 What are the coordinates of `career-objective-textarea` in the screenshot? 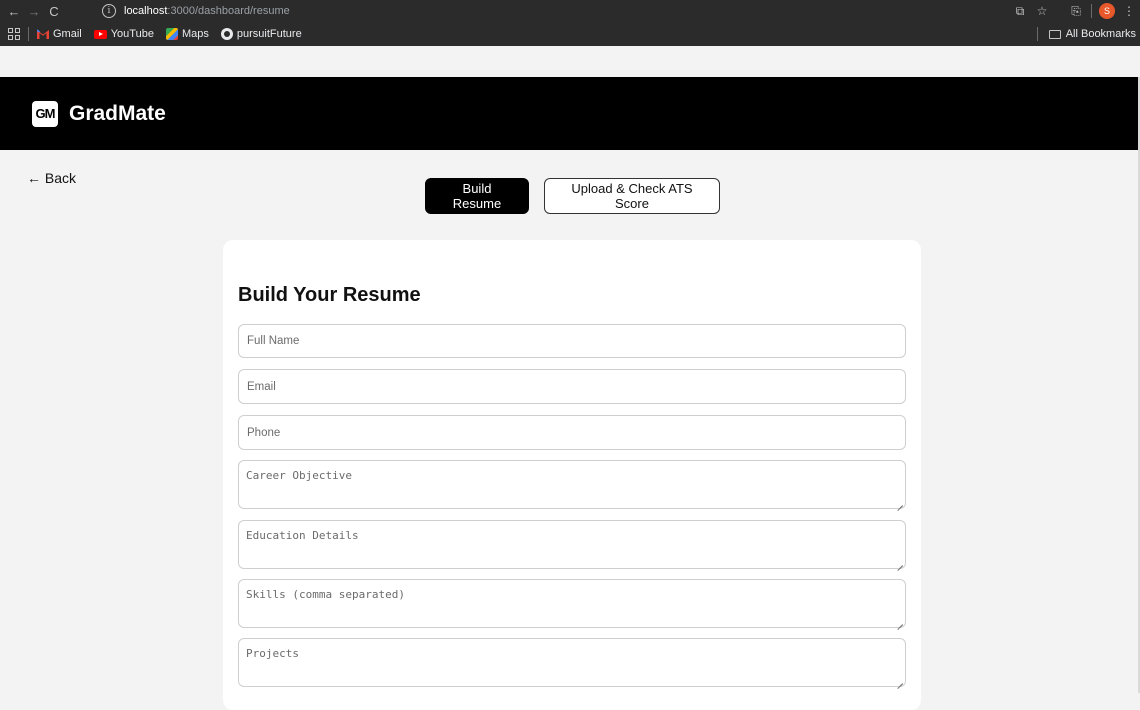 It's located at (572, 484).